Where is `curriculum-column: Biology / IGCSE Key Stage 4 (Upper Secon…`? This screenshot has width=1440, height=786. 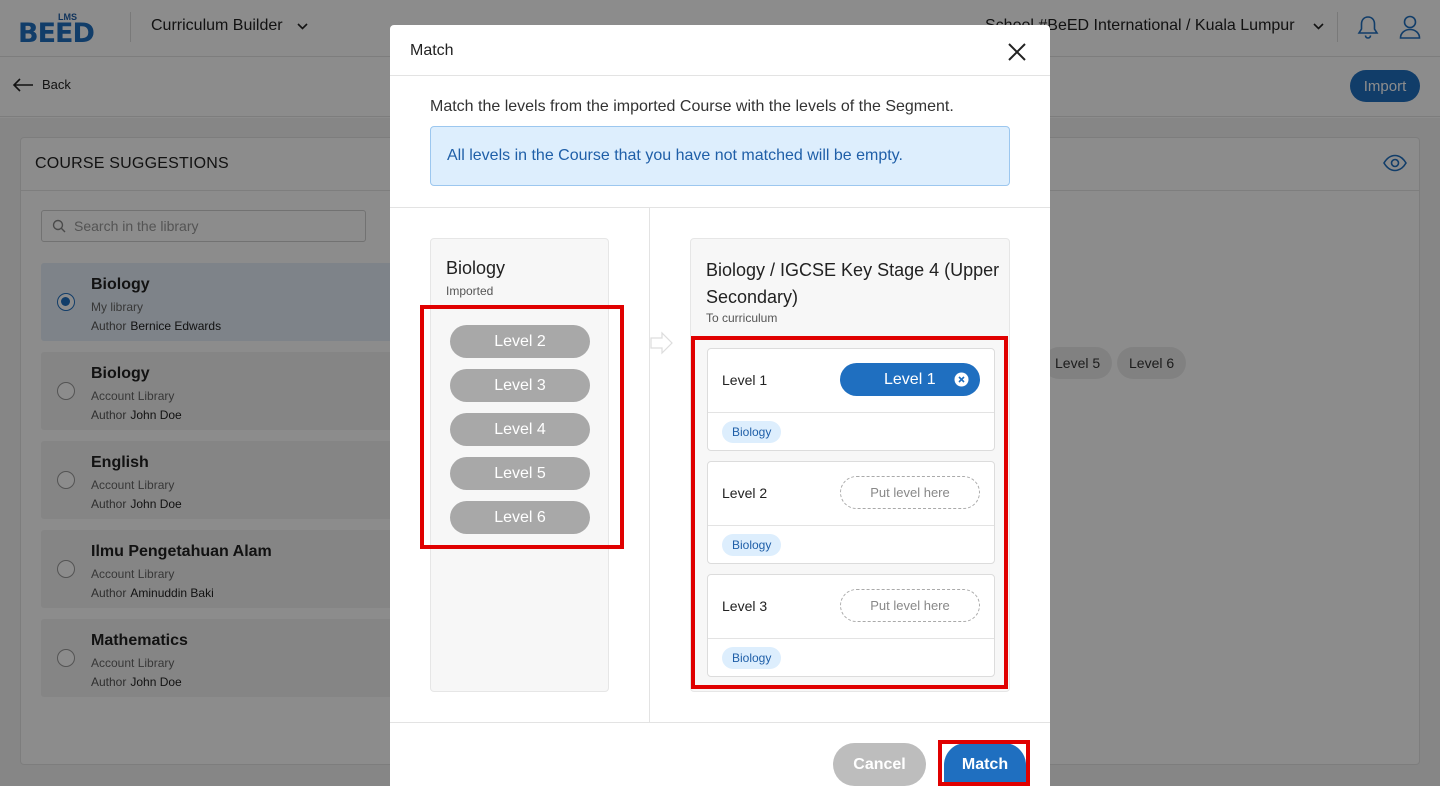 curriculum-column: Biology / IGCSE Key Stage 4 (Upper Secon… is located at coordinates (850, 465).